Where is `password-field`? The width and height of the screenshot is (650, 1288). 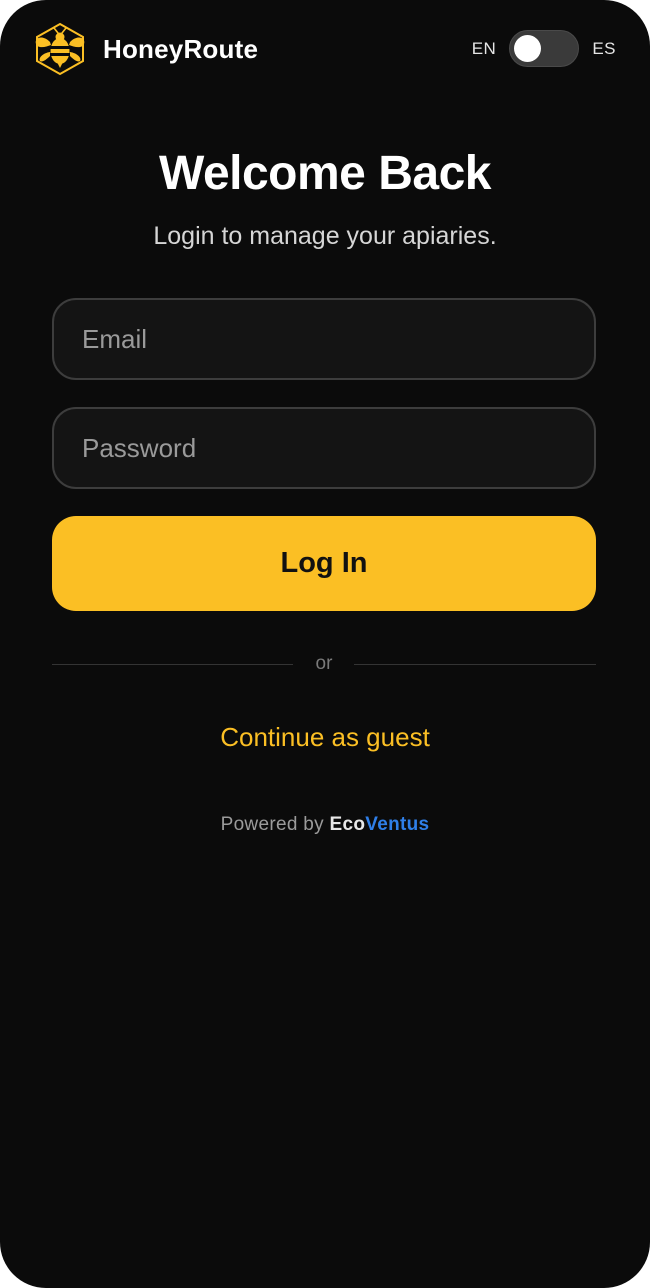 password-field is located at coordinates (324, 448).